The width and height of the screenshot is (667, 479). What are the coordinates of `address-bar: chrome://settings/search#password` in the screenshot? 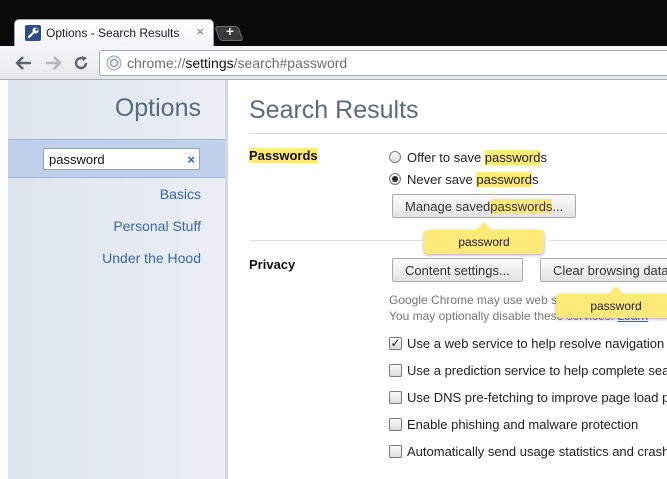 It's located at (383, 63).